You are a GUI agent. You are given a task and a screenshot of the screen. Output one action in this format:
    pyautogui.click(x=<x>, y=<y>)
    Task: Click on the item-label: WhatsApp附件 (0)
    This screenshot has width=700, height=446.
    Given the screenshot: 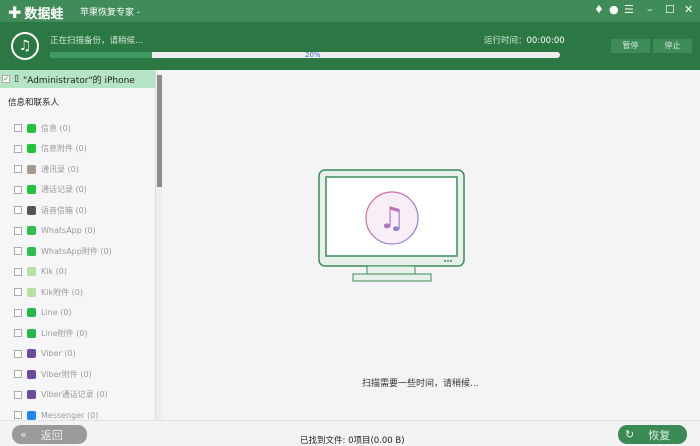 What is the action you would take?
    pyautogui.click(x=76, y=251)
    